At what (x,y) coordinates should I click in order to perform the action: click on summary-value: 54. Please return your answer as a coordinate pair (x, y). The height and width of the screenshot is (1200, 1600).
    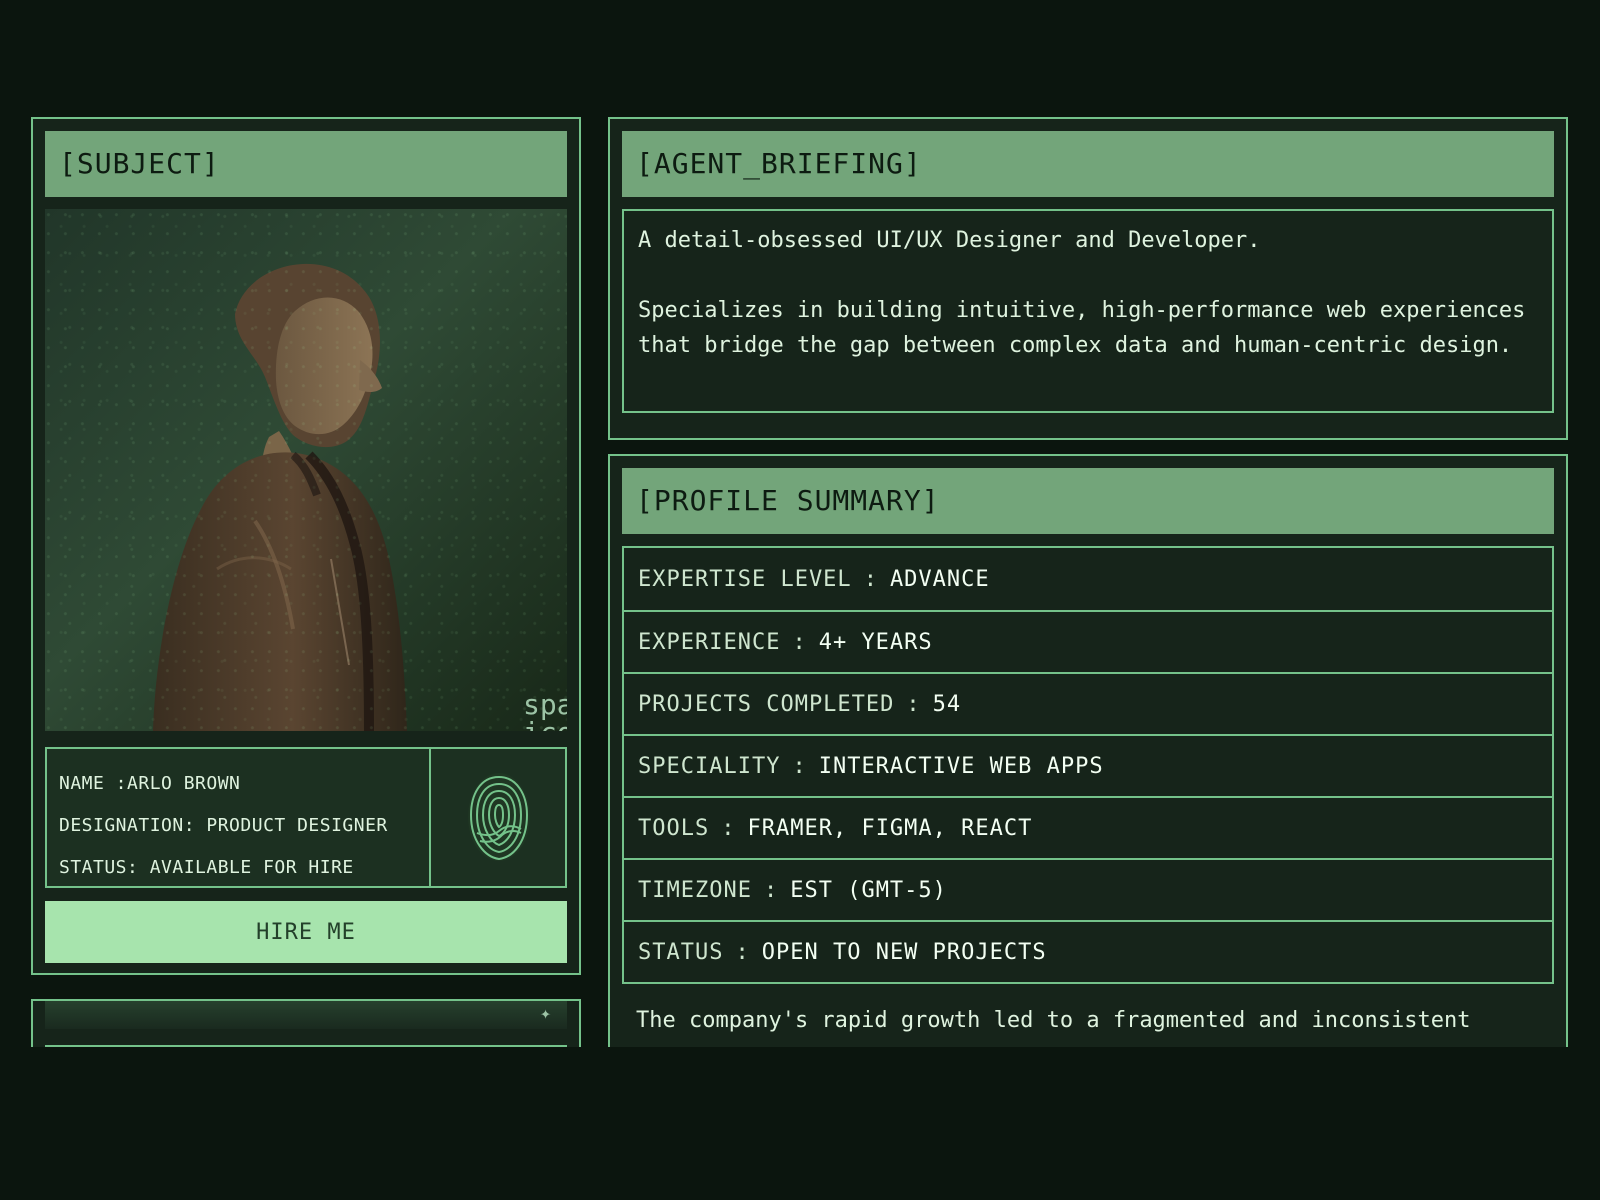
    Looking at the image, I should click on (947, 704).